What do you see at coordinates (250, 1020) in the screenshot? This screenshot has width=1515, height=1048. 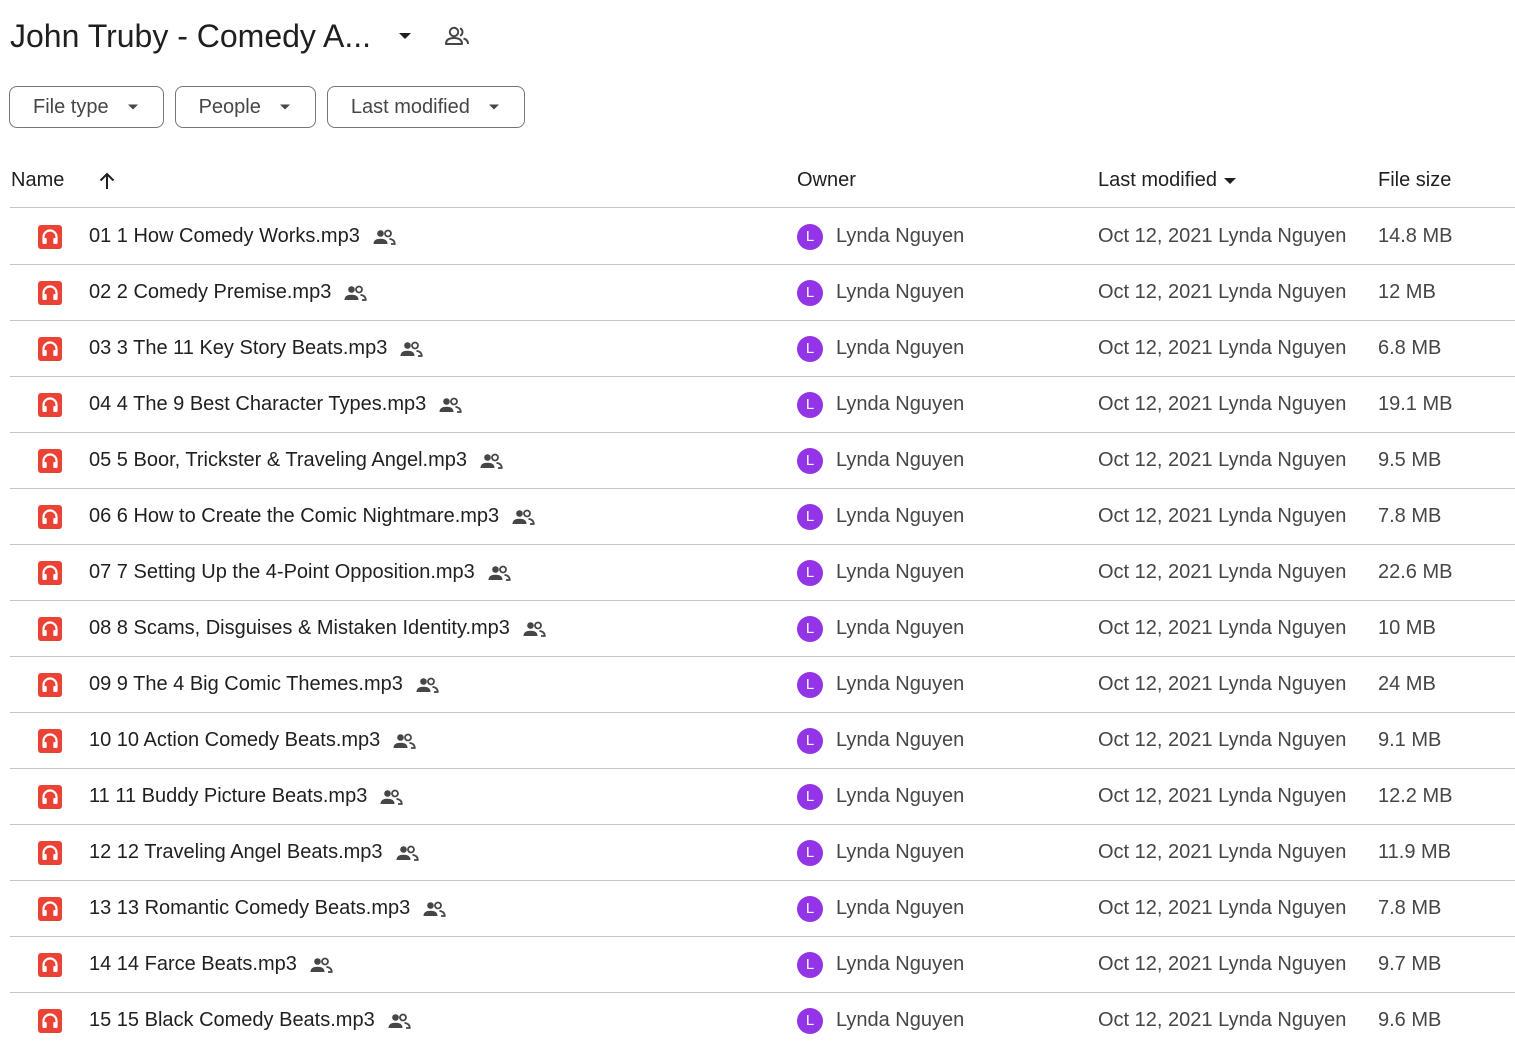 I see `file-name: 15 15 Black Comedy Beats.mp3` at bounding box center [250, 1020].